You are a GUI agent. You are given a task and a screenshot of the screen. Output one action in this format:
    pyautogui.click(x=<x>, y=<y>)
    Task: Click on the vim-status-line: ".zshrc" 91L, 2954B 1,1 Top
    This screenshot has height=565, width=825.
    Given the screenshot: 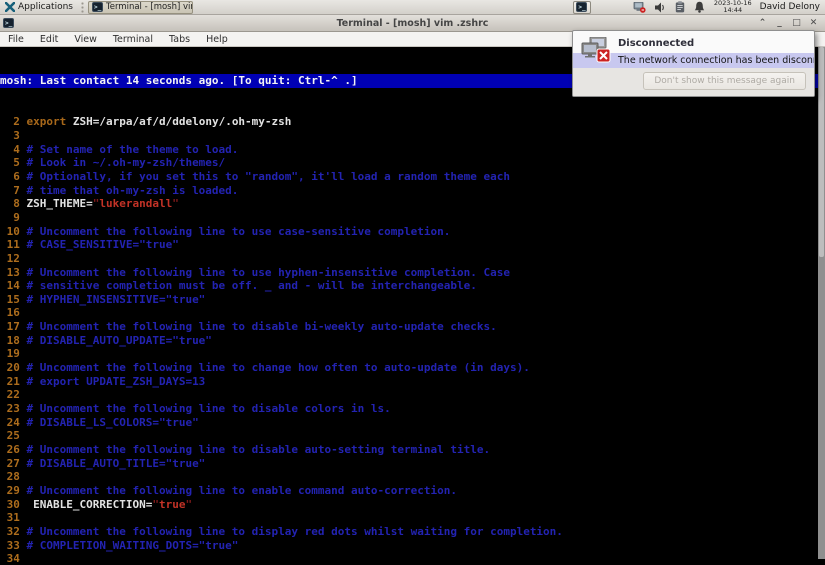 What is the action you would take?
    pyautogui.click(x=412, y=557)
    